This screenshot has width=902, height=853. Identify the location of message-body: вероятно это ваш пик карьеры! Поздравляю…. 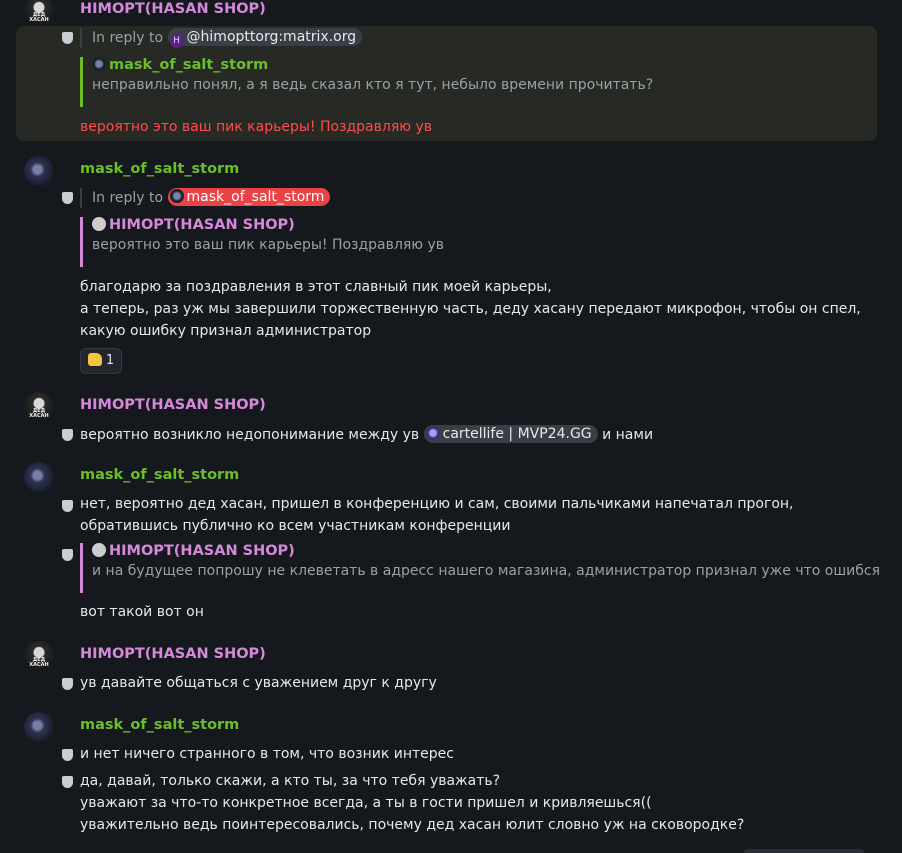
(256, 127).